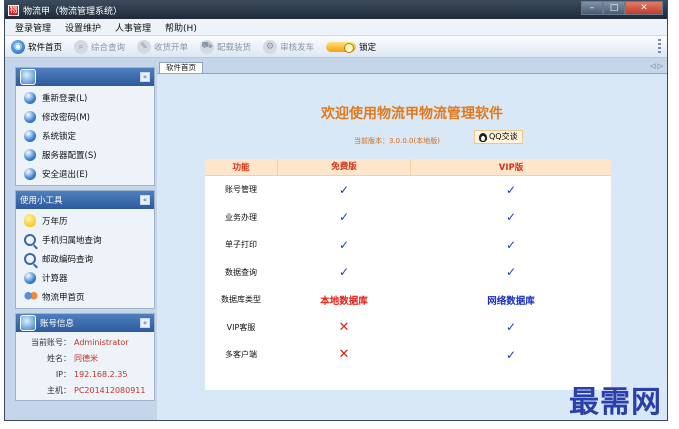 The width and height of the screenshot is (679, 429). Describe the element at coordinates (59, 136) in the screenshot. I see `lock-system-label: 系统锁定` at that location.